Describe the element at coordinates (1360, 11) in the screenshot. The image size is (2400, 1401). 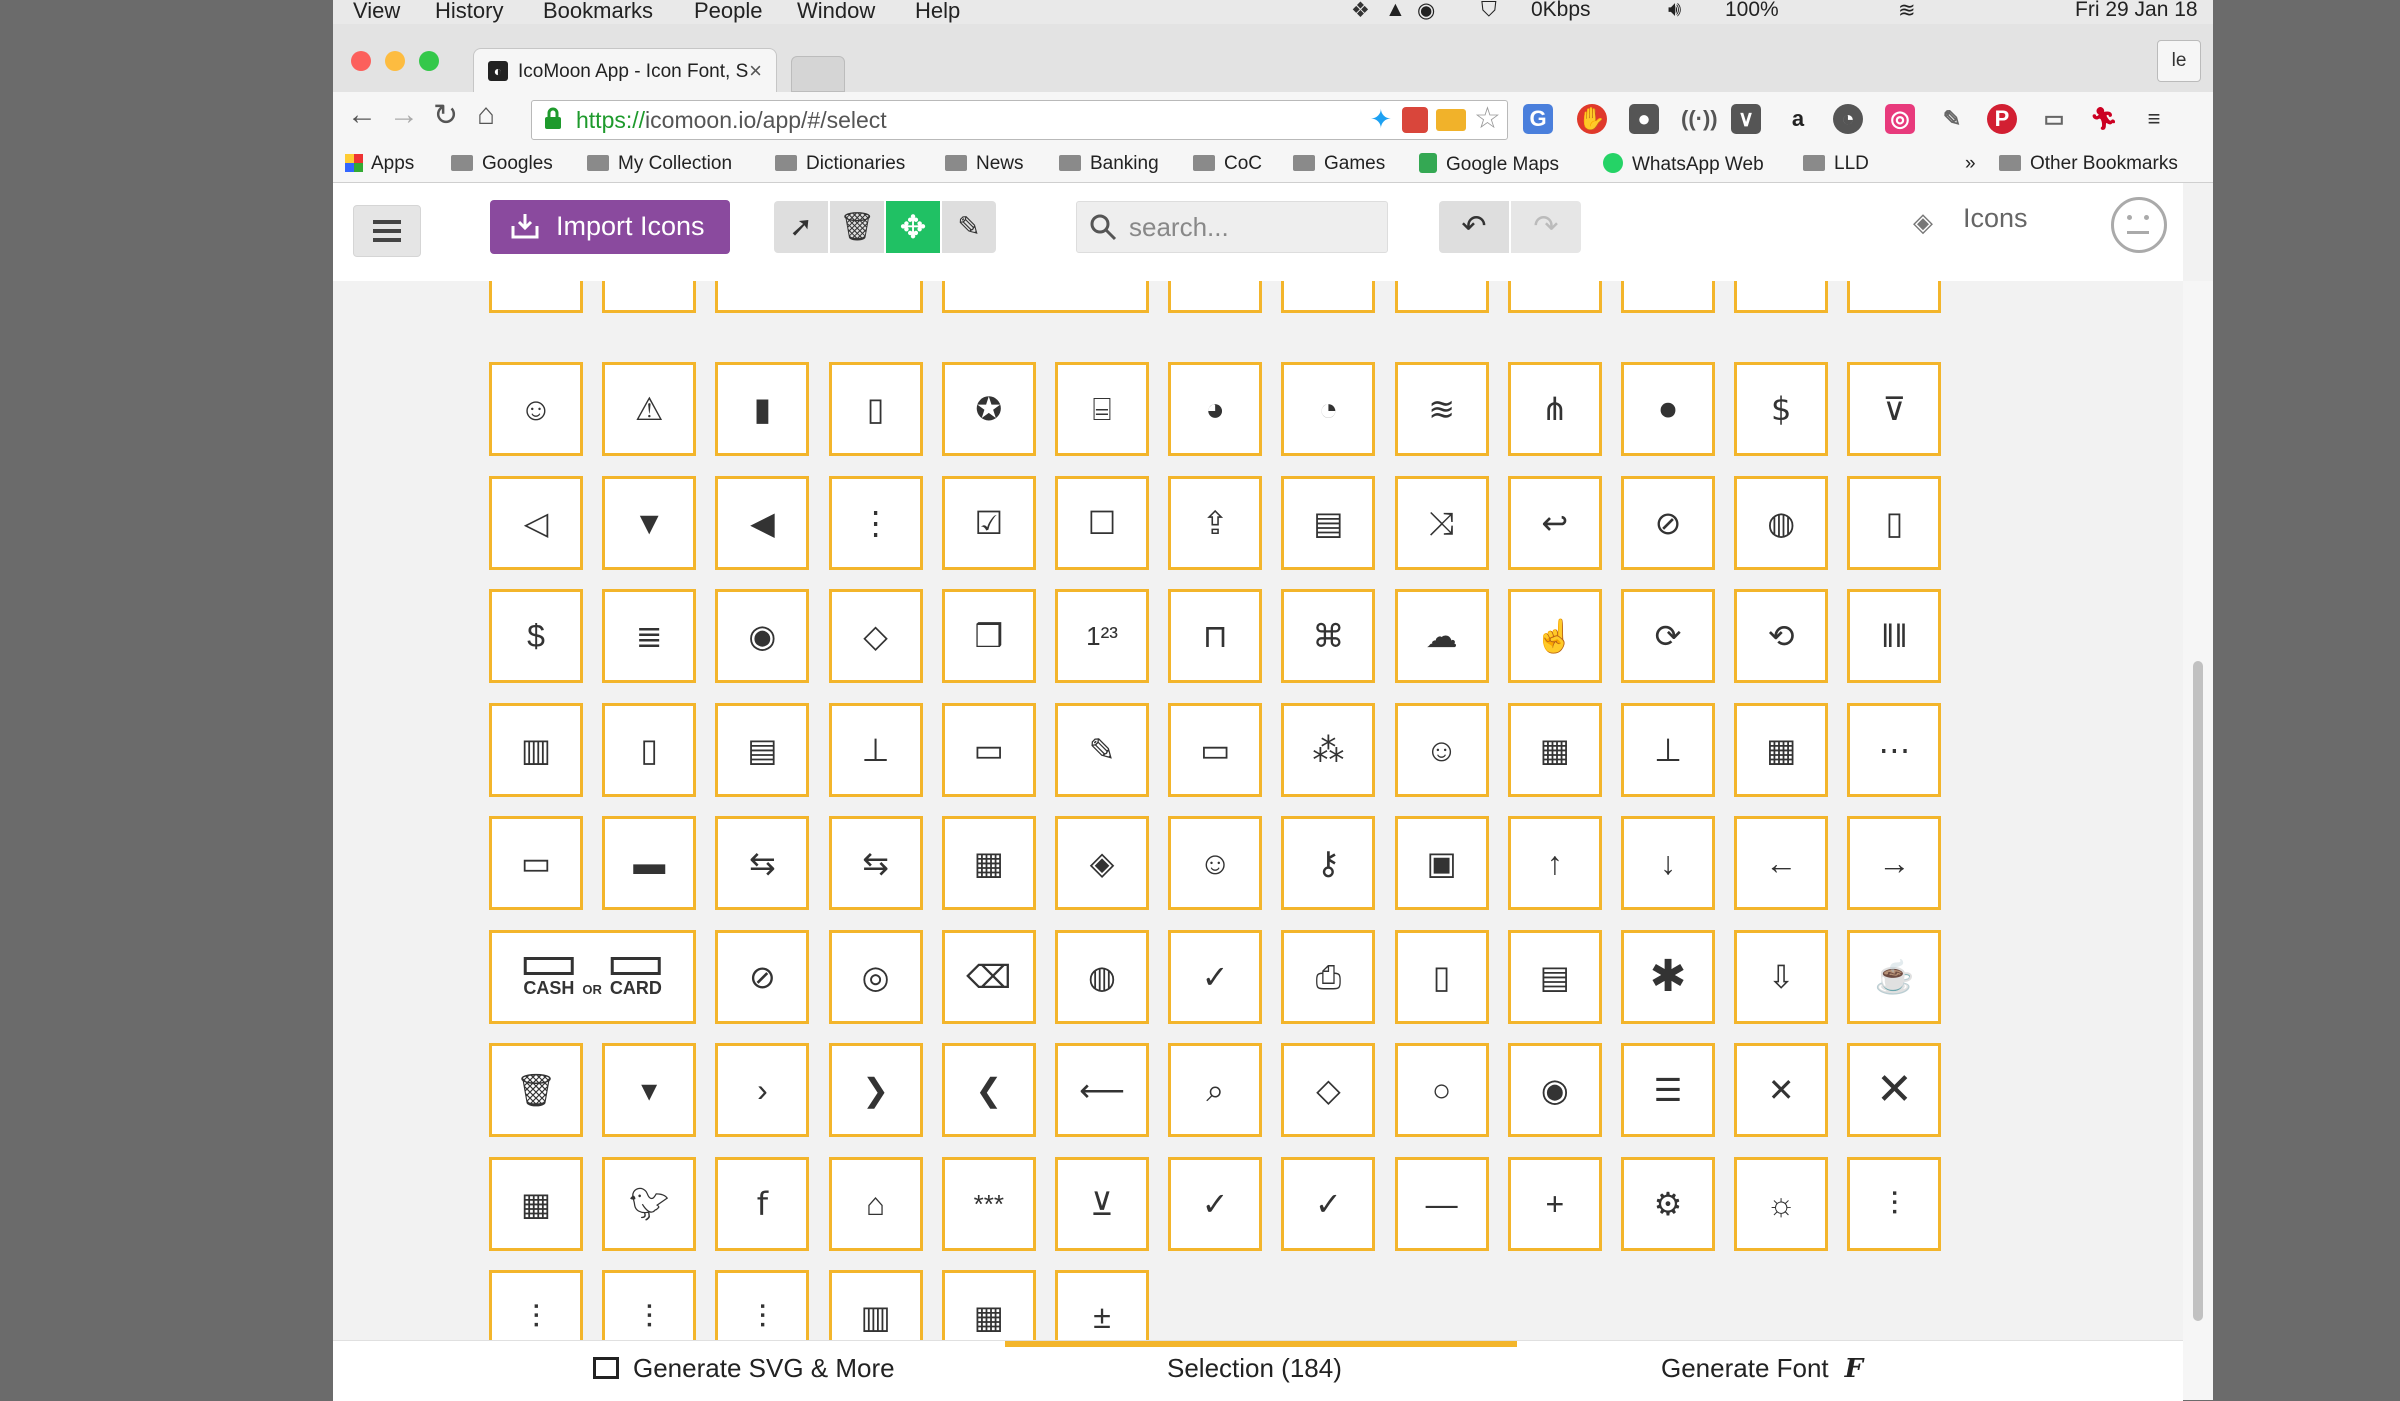
I see `dropbox-icon: ❖` at that location.